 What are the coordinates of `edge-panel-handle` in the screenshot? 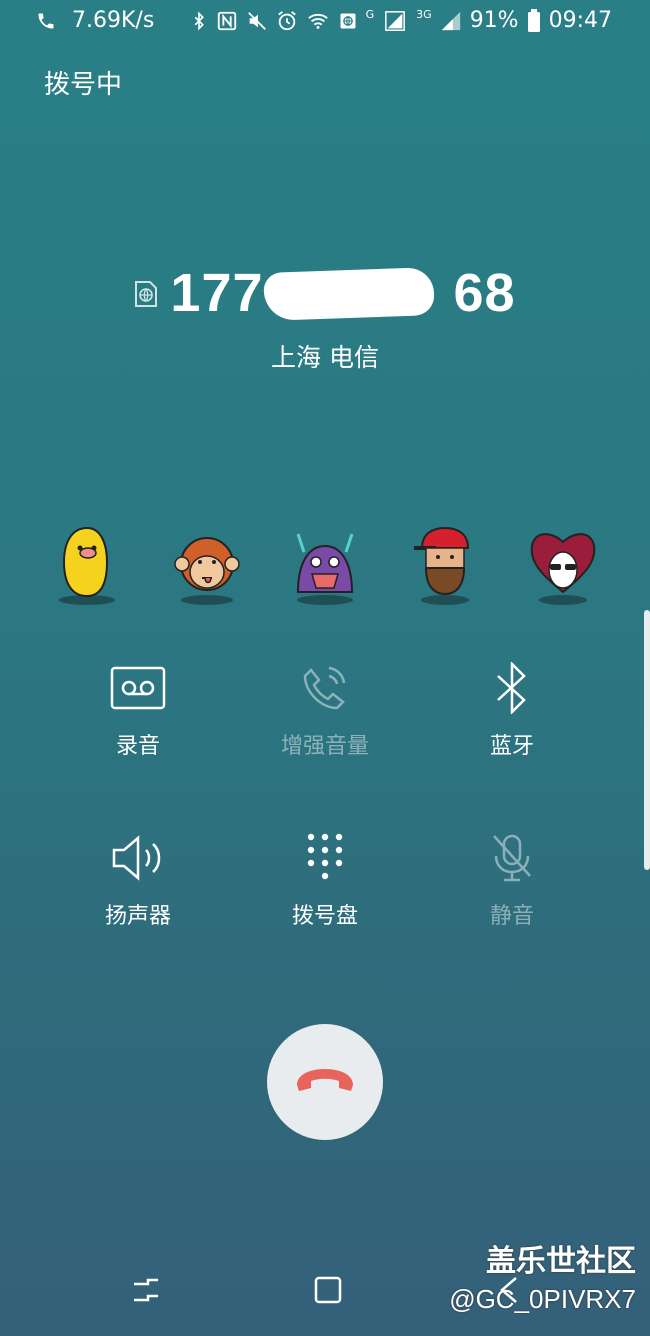 It's located at (647, 740).